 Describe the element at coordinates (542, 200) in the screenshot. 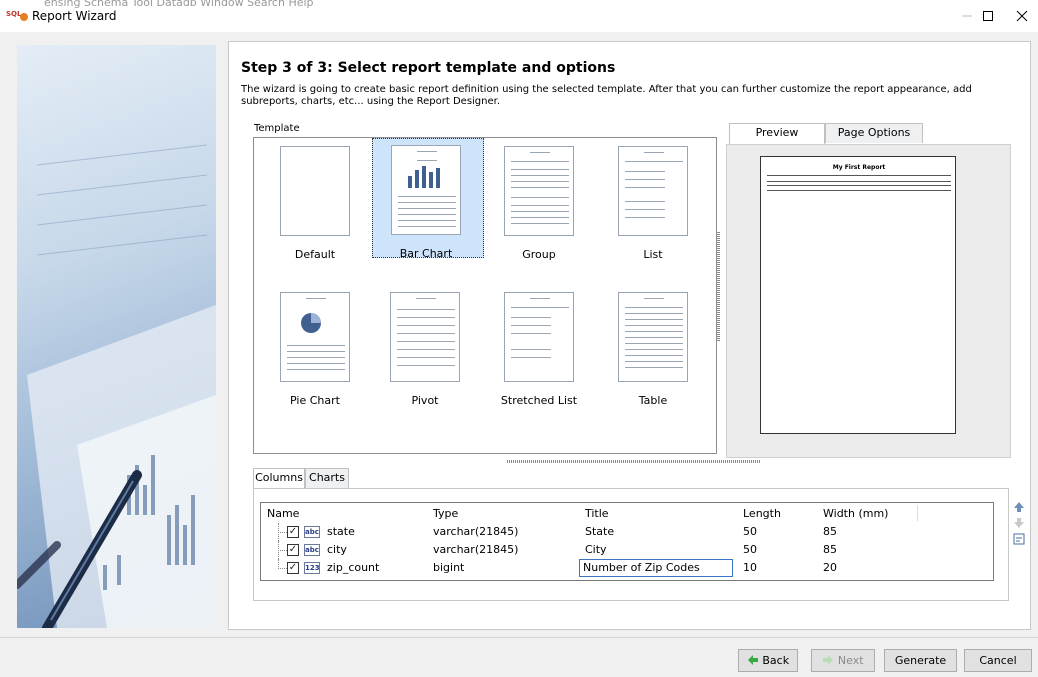

I see `template-group: Group` at that location.